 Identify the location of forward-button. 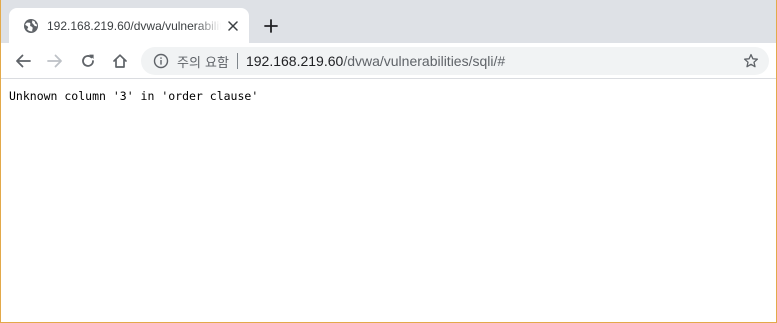
(55, 61).